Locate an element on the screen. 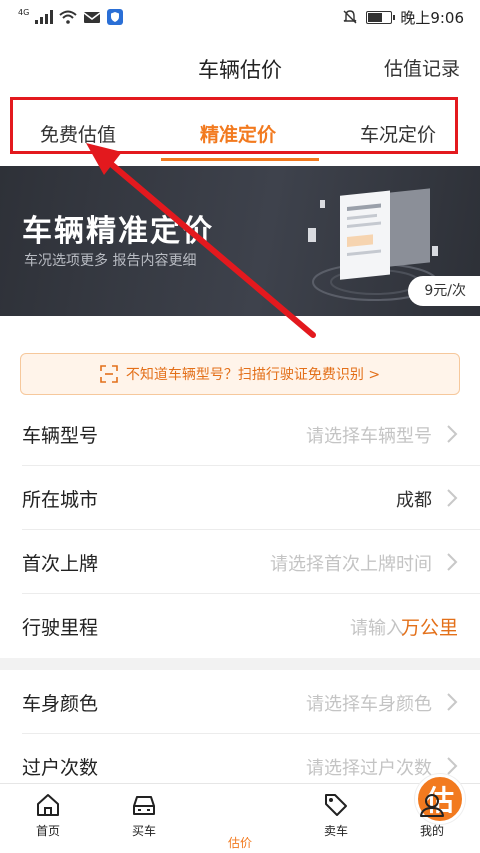 Image resolution: width=480 pixels, height=853 pixels. banner-title: 车辆精准定价 is located at coordinates (118, 231).